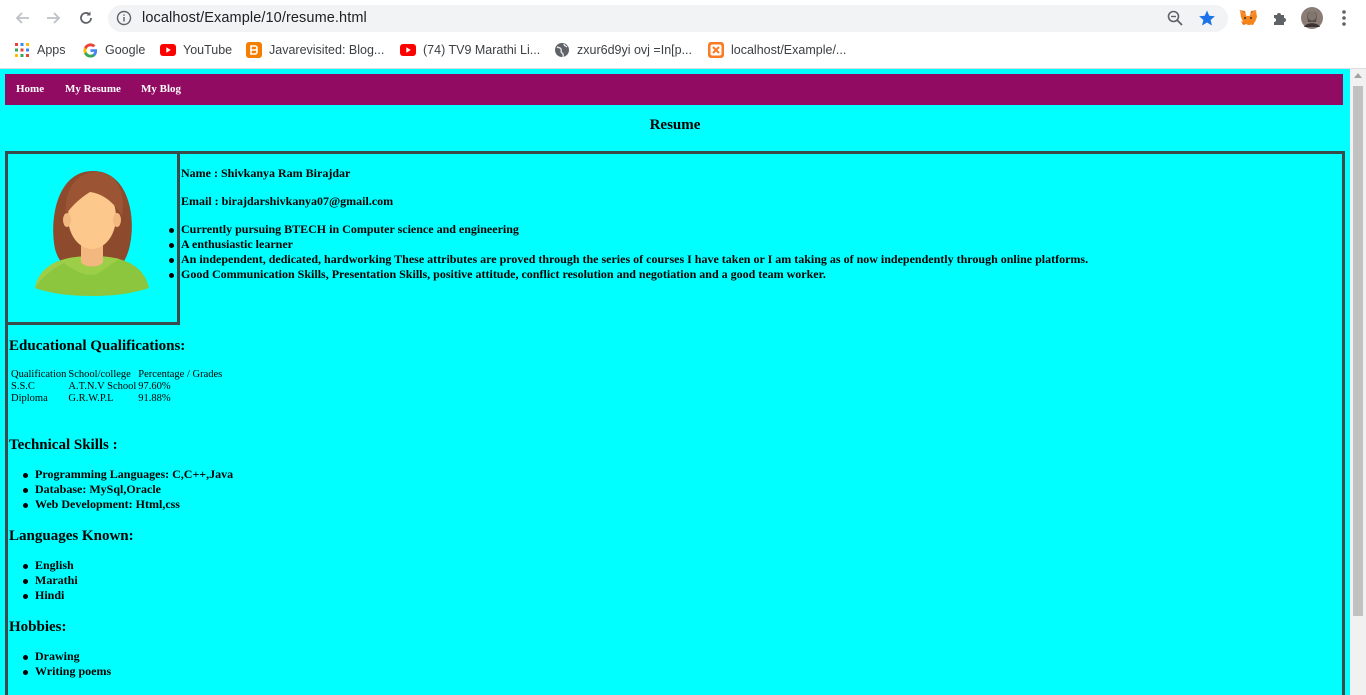 This screenshot has width=1366, height=695. Describe the element at coordinates (254, 50) in the screenshot. I see `blogger-icon` at that location.